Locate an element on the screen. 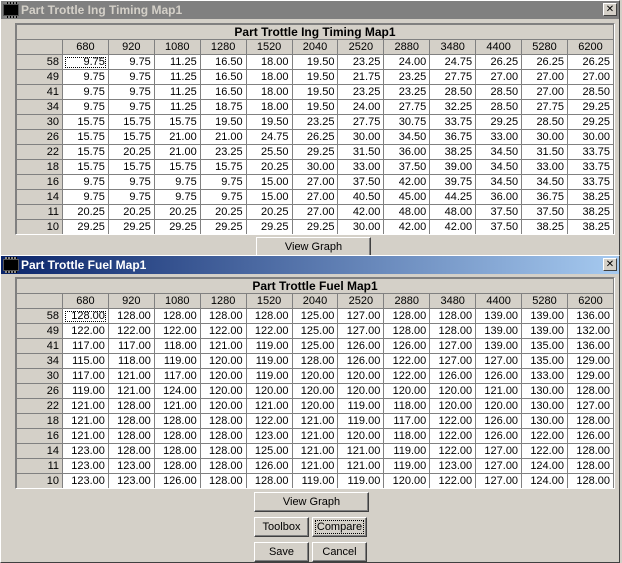  table-cell: 119.00 is located at coordinates (361, 406).